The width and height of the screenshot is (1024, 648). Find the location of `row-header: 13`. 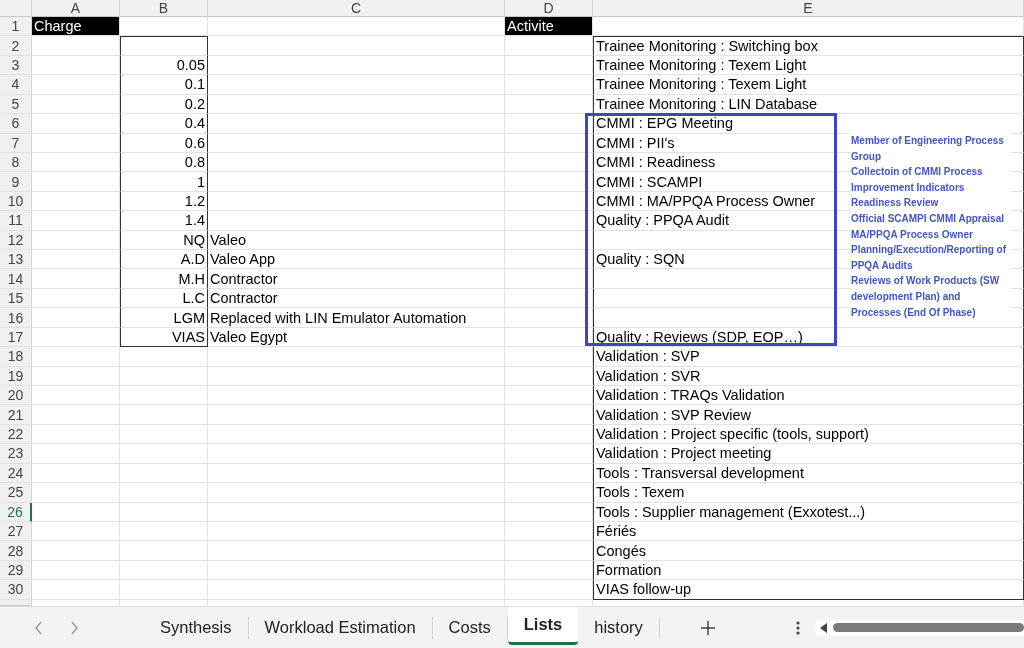

row-header: 13 is located at coordinates (16, 260).